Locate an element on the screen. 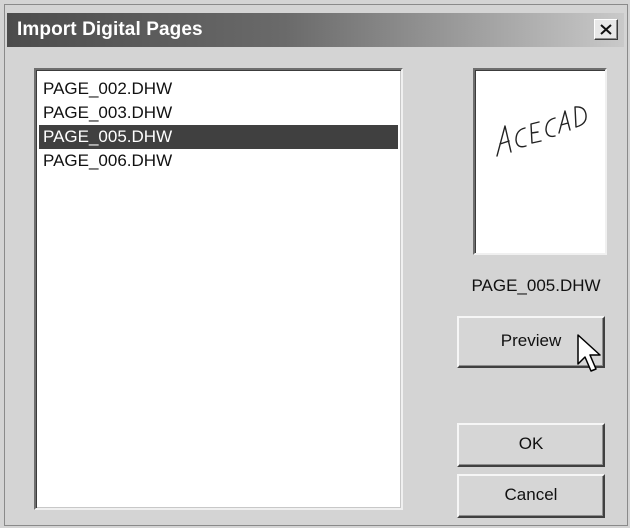 The height and width of the screenshot is (528, 630). close-button is located at coordinates (606, 29).